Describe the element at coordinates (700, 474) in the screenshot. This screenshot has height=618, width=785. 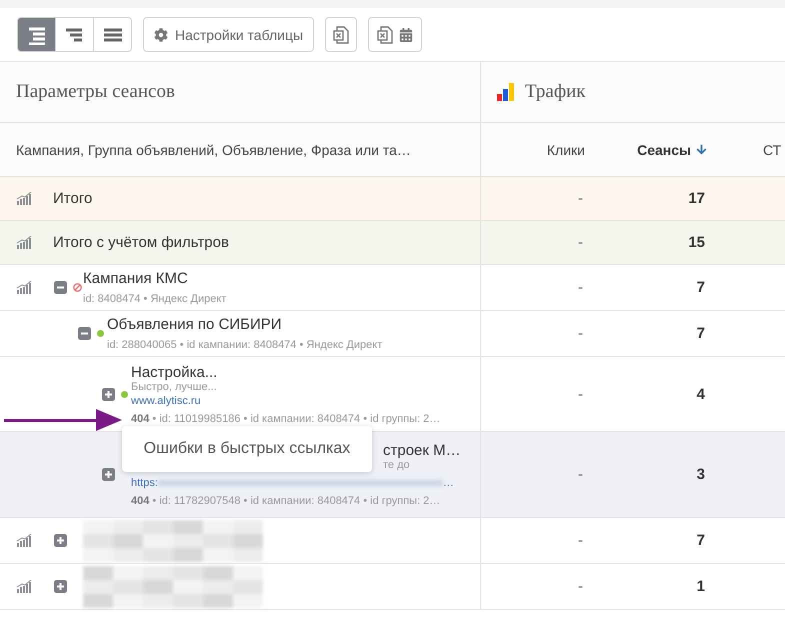
I see `table-cell: 3` at that location.